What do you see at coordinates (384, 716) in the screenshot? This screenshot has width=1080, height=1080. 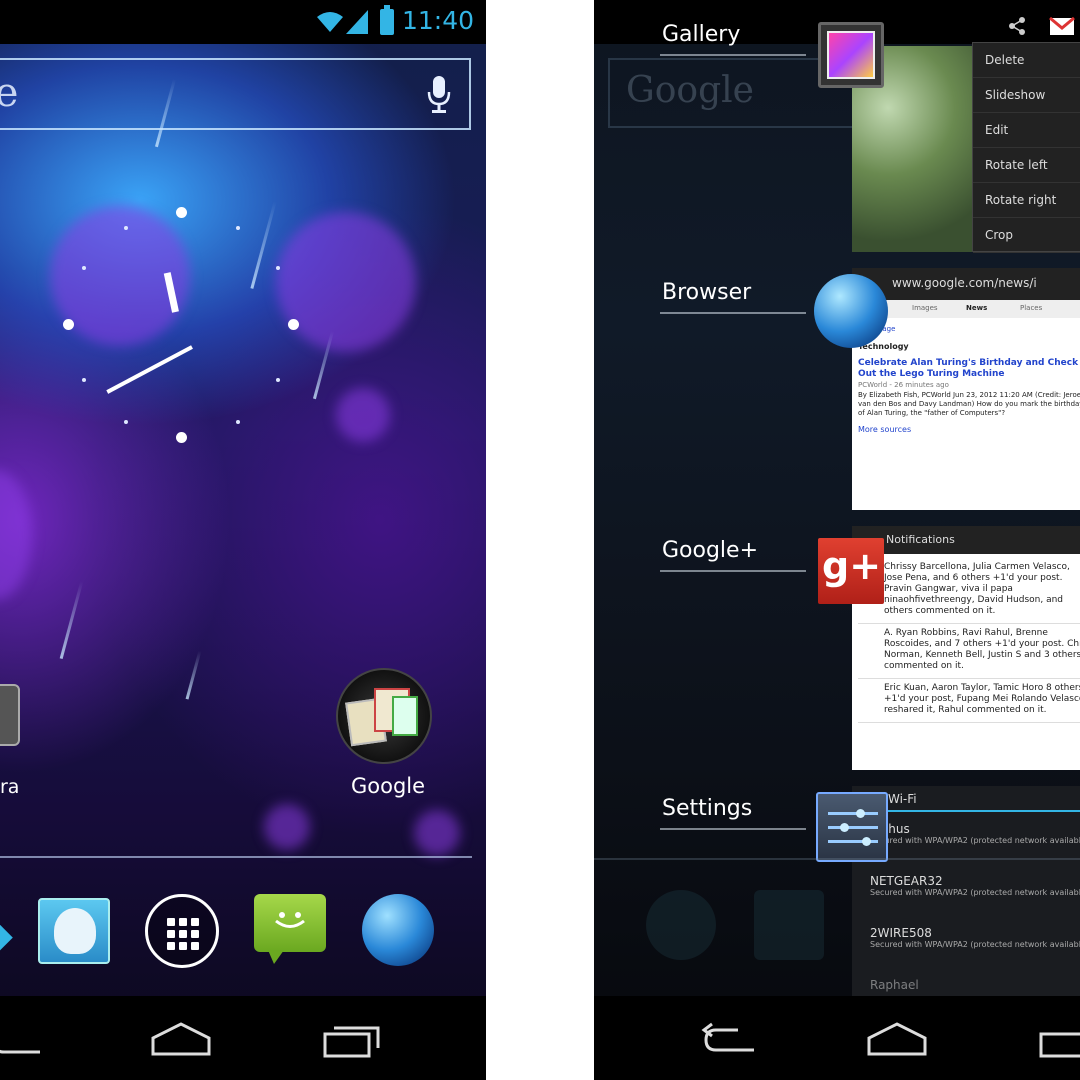 I see `google-folder-icon` at bounding box center [384, 716].